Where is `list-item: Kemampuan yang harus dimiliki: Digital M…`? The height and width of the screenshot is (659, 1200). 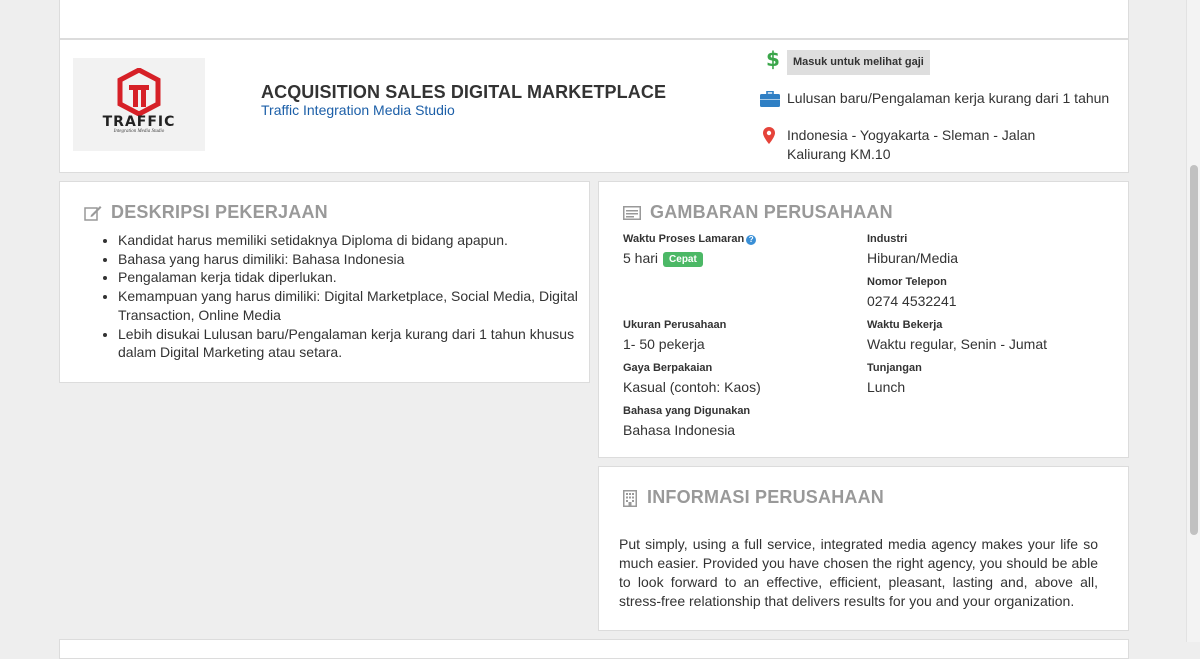
list-item: Kemampuan yang harus dimiliki: Digital M… is located at coordinates (348, 305).